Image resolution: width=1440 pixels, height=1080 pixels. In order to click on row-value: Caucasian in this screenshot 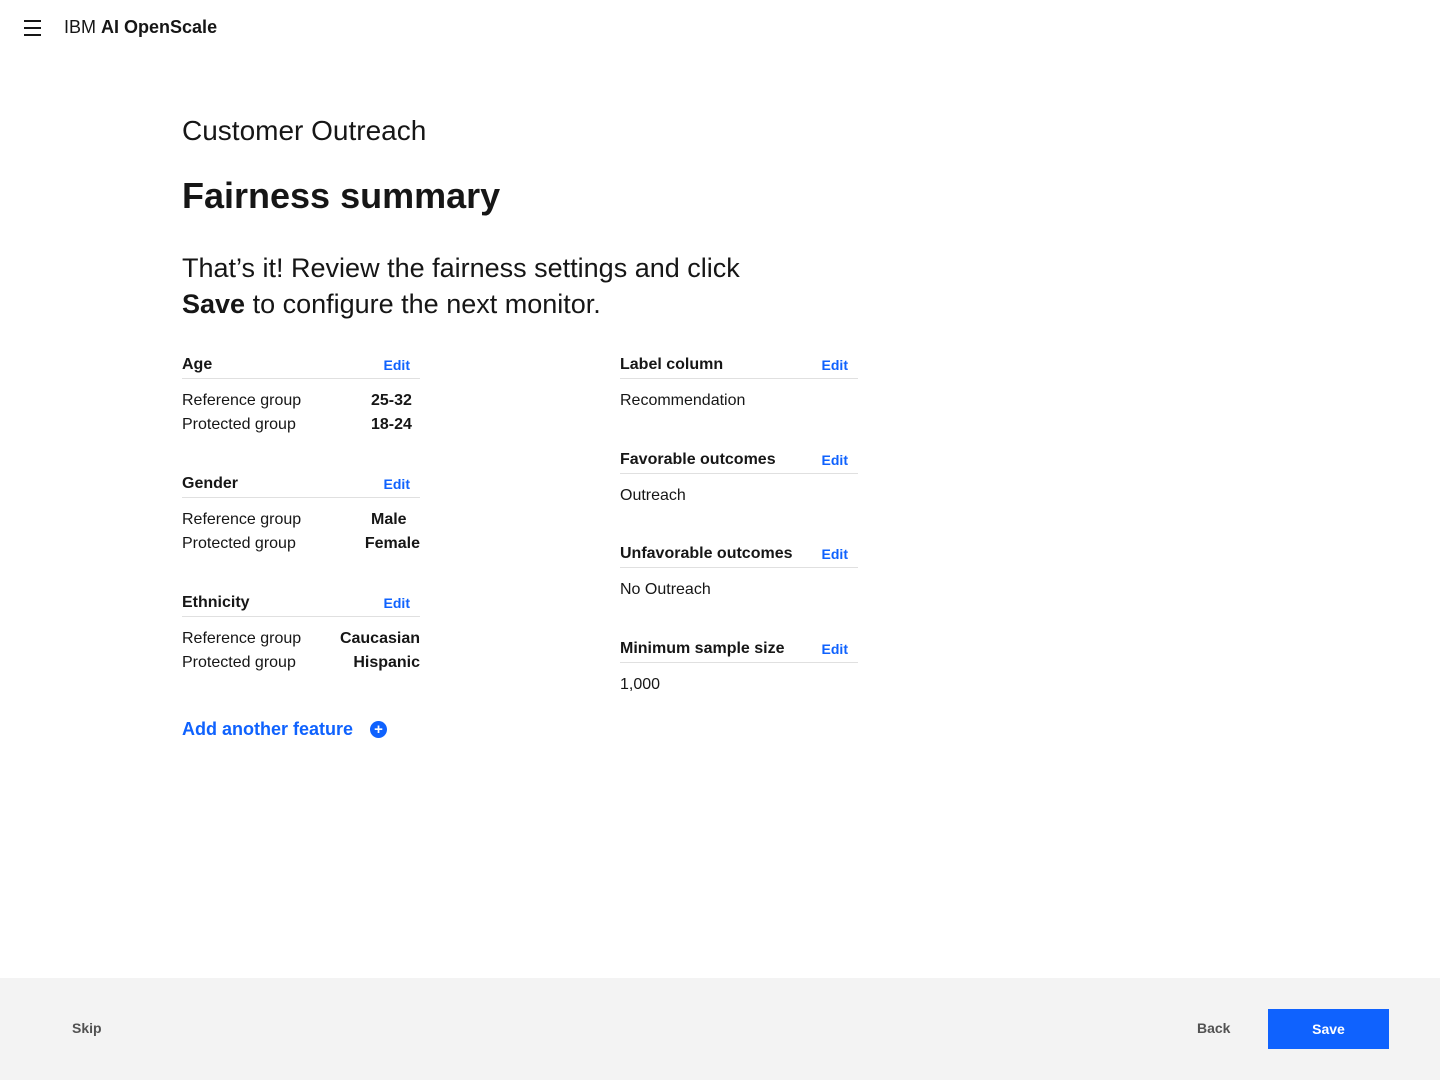, I will do `click(379, 638)`.